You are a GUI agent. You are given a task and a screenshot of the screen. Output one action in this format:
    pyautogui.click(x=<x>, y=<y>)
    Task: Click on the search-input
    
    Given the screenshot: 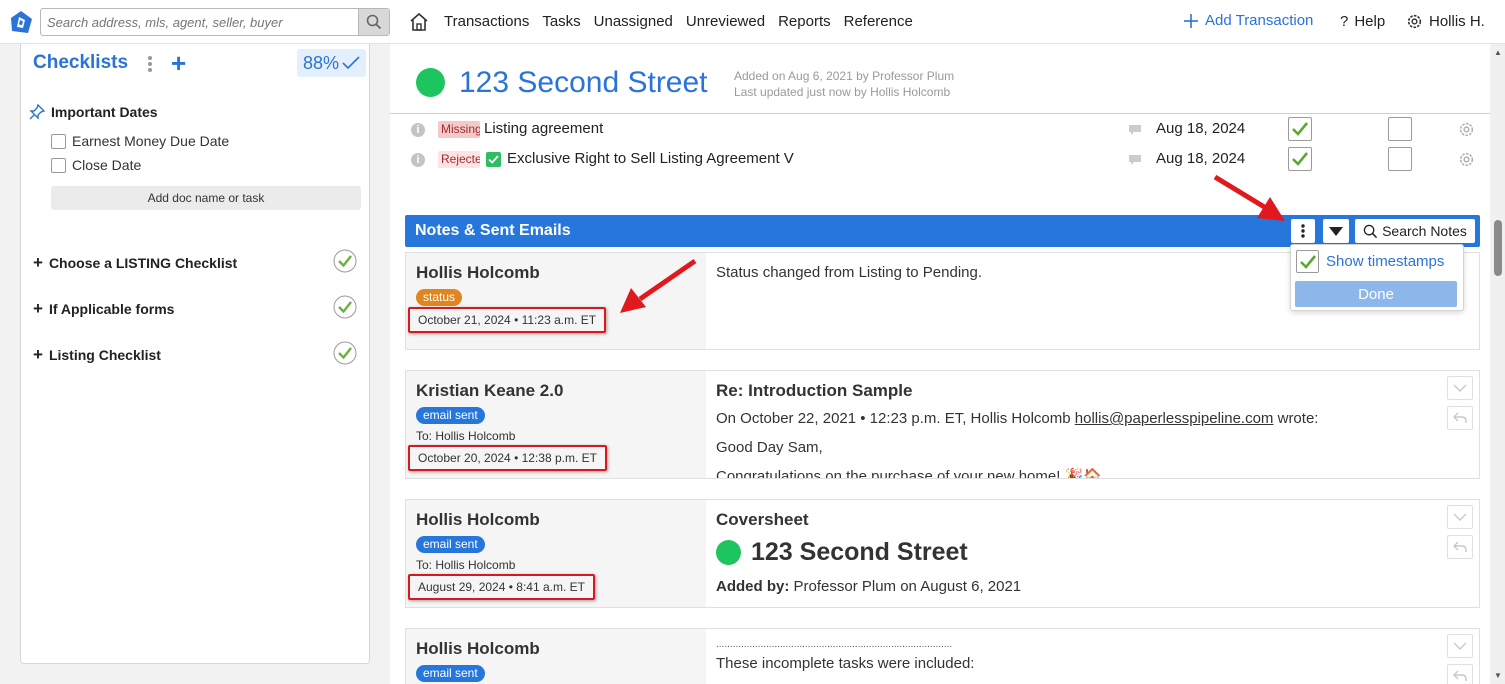 What is the action you would take?
    pyautogui.click(x=200, y=22)
    